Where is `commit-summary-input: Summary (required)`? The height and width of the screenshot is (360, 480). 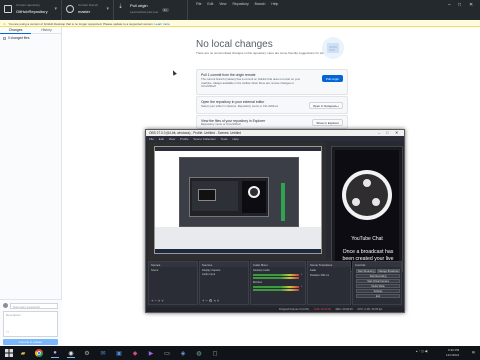 commit-summary-input: Summary (required) is located at coordinates (34, 306).